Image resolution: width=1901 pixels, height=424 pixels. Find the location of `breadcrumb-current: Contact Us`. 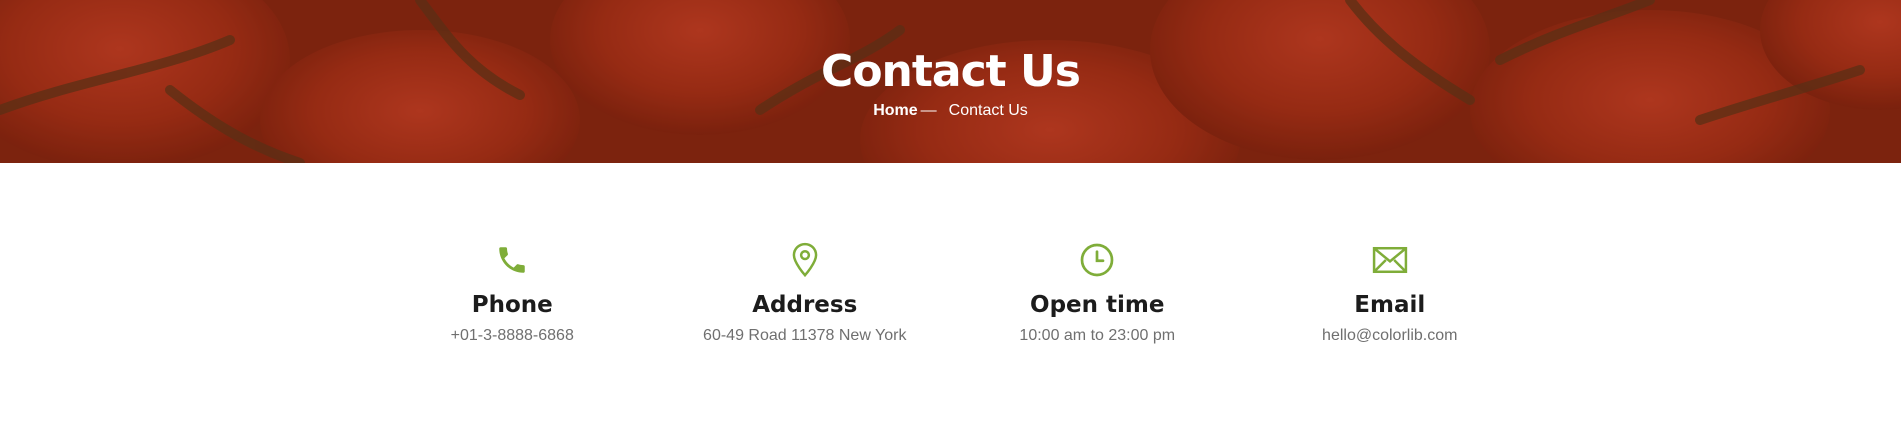

breadcrumb-current: Contact Us is located at coordinates (988, 110).